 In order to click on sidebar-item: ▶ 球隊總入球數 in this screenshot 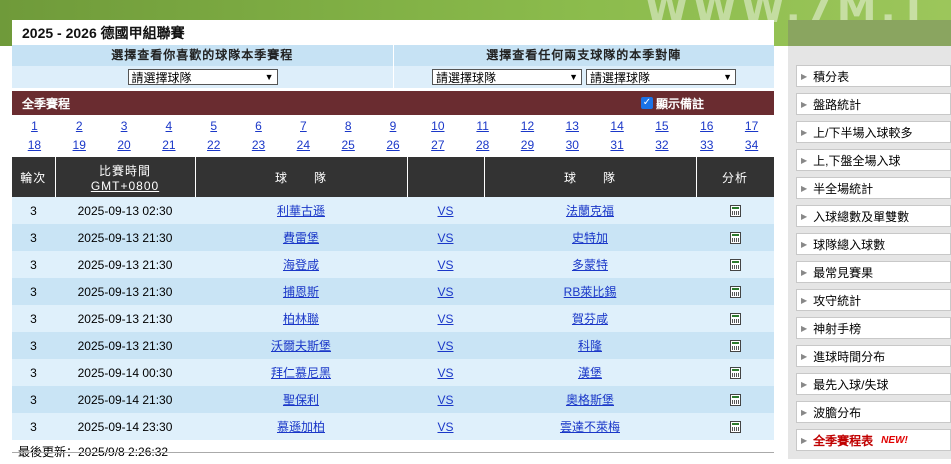, I will do `click(873, 244)`.